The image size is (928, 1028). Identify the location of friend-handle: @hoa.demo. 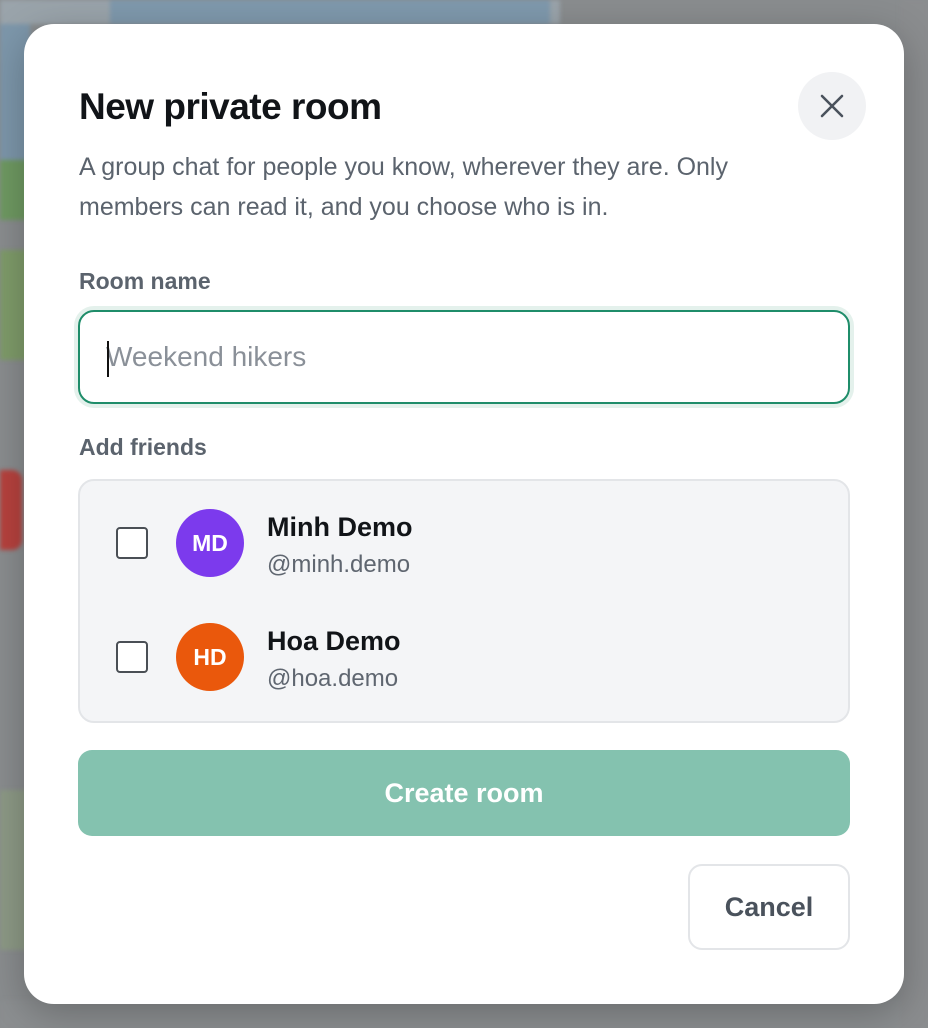
(333, 678).